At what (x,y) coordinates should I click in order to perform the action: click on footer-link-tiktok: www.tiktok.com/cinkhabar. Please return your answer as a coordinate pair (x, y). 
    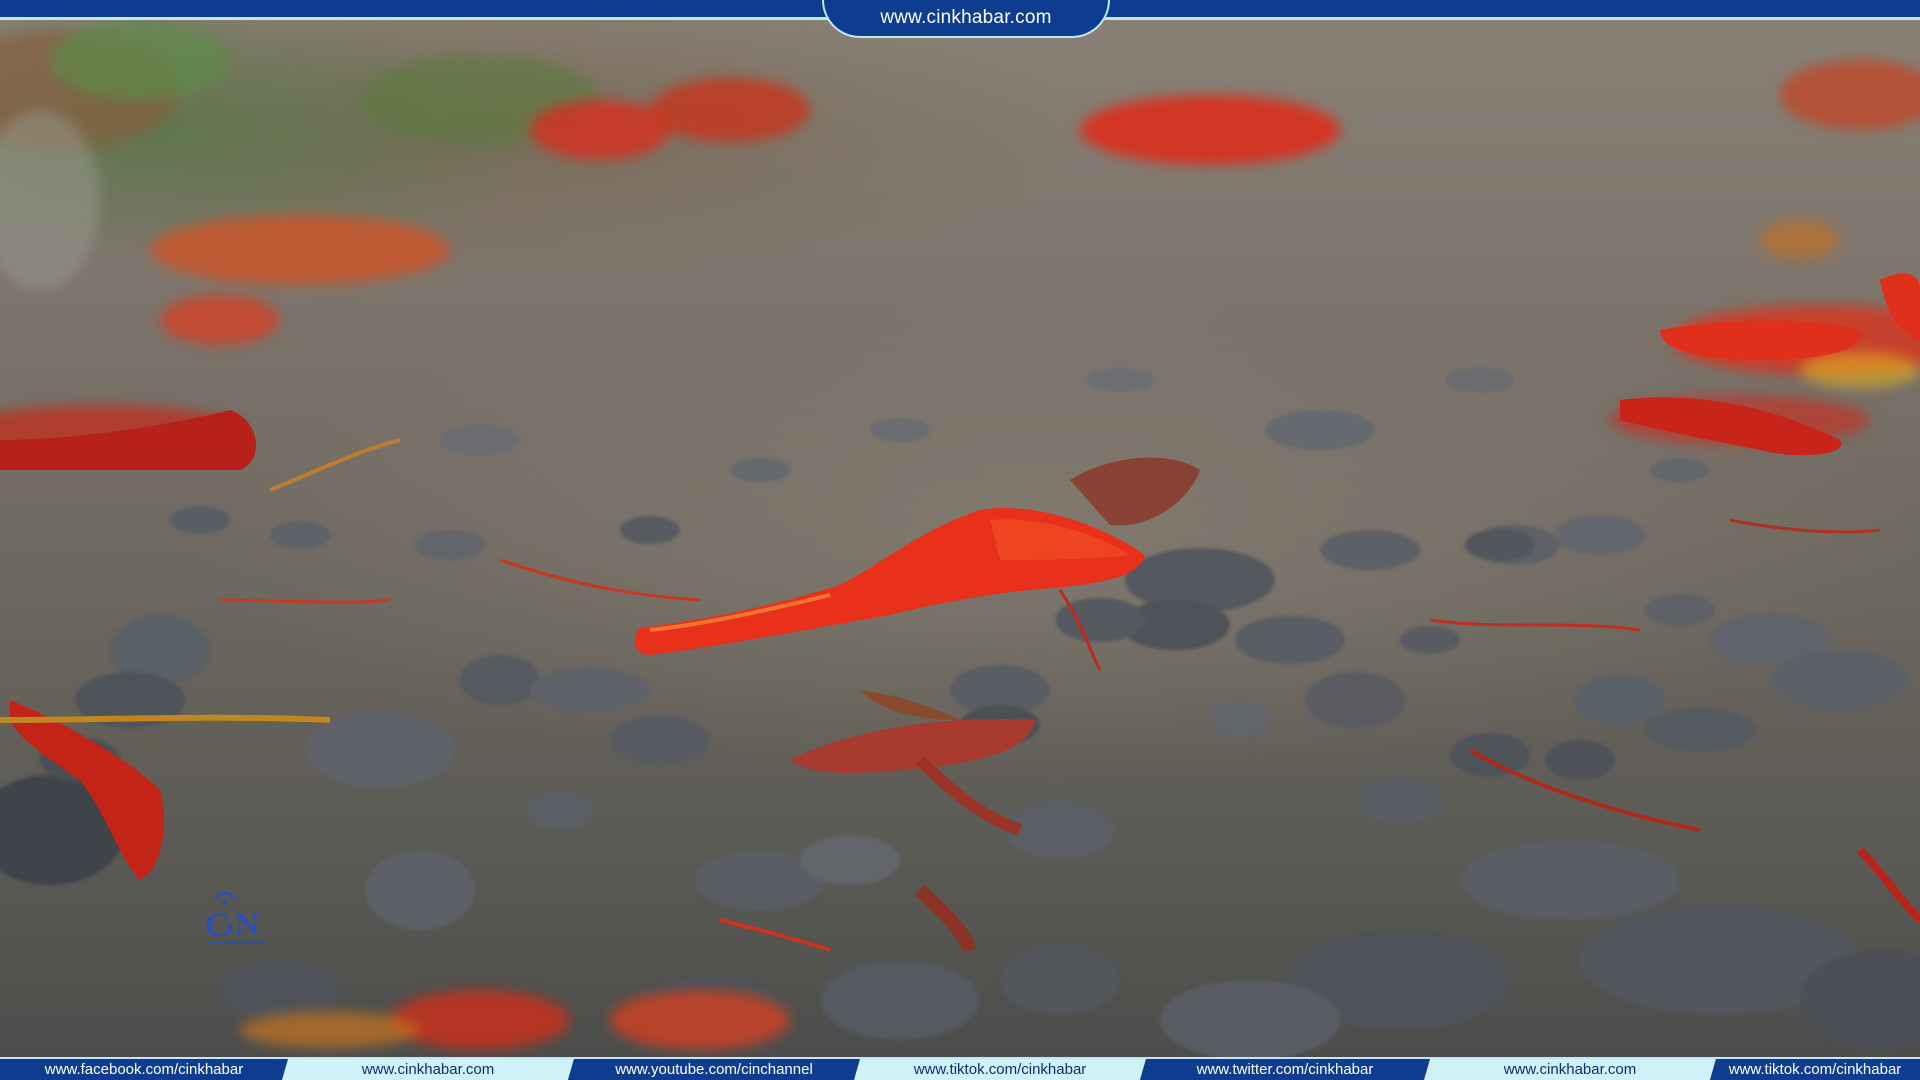
    Looking at the image, I should click on (1000, 1069).